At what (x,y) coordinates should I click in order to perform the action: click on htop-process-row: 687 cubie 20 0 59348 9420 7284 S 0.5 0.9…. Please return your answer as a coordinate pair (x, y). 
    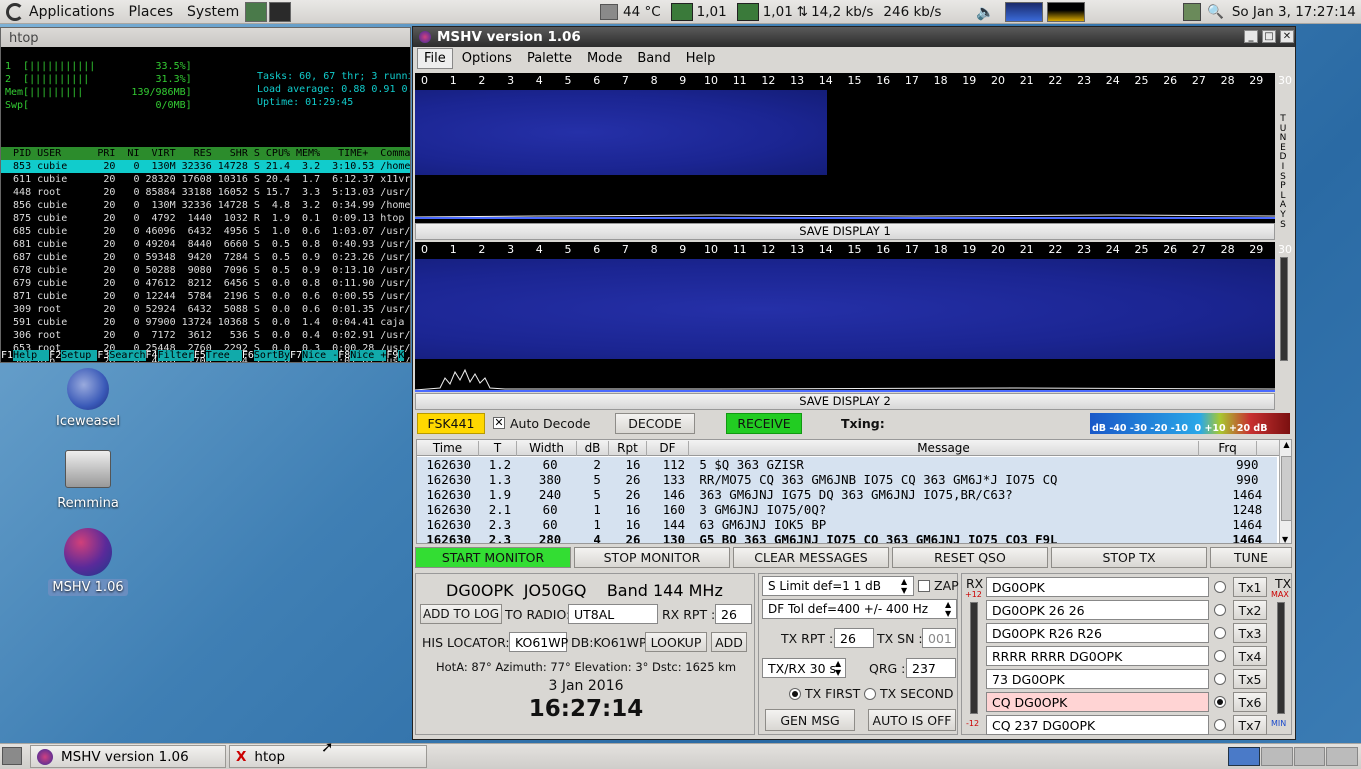
    Looking at the image, I should click on (205, 257).